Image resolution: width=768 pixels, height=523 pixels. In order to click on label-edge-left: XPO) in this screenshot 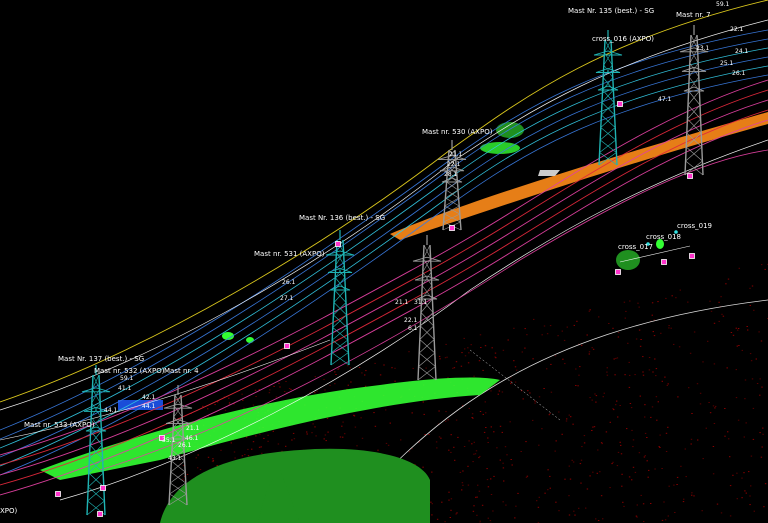, I will do `click(9, 511)`.